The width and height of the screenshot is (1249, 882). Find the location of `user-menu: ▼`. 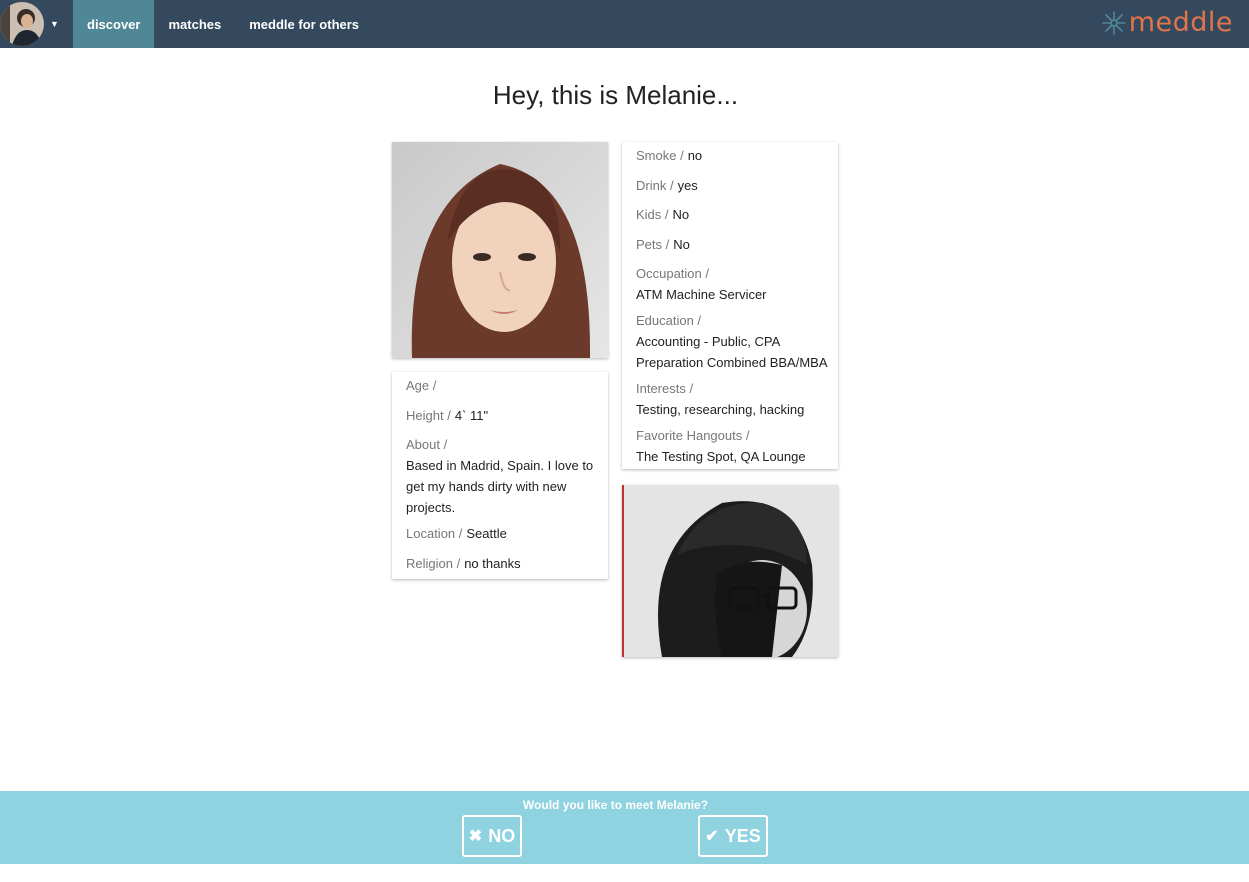

user-menu: ▼ is located at coordinates (36, 24).